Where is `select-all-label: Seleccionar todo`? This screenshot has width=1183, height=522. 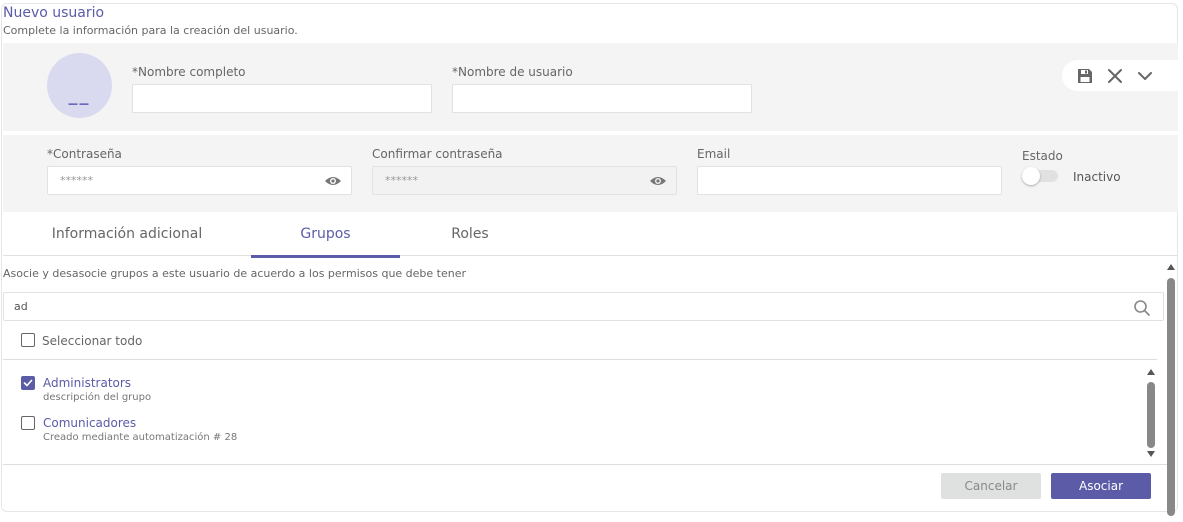 select-all-label: Seleccionar todo is located at coordinates (92, 341).